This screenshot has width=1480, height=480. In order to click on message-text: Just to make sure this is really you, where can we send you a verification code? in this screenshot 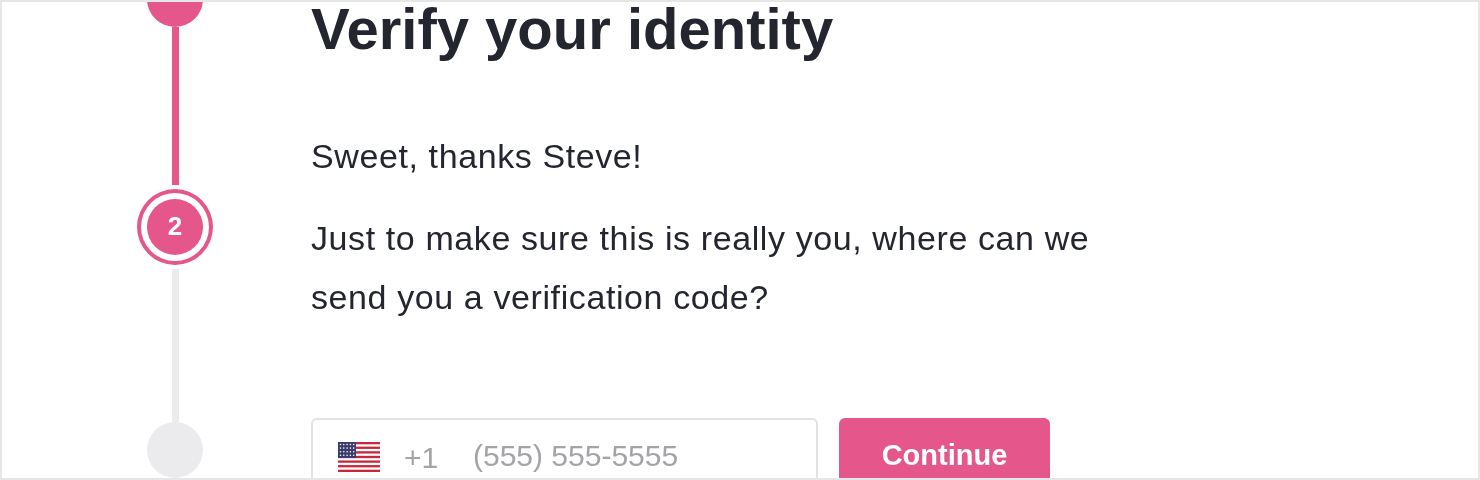, I will do `click(701, 268)`.